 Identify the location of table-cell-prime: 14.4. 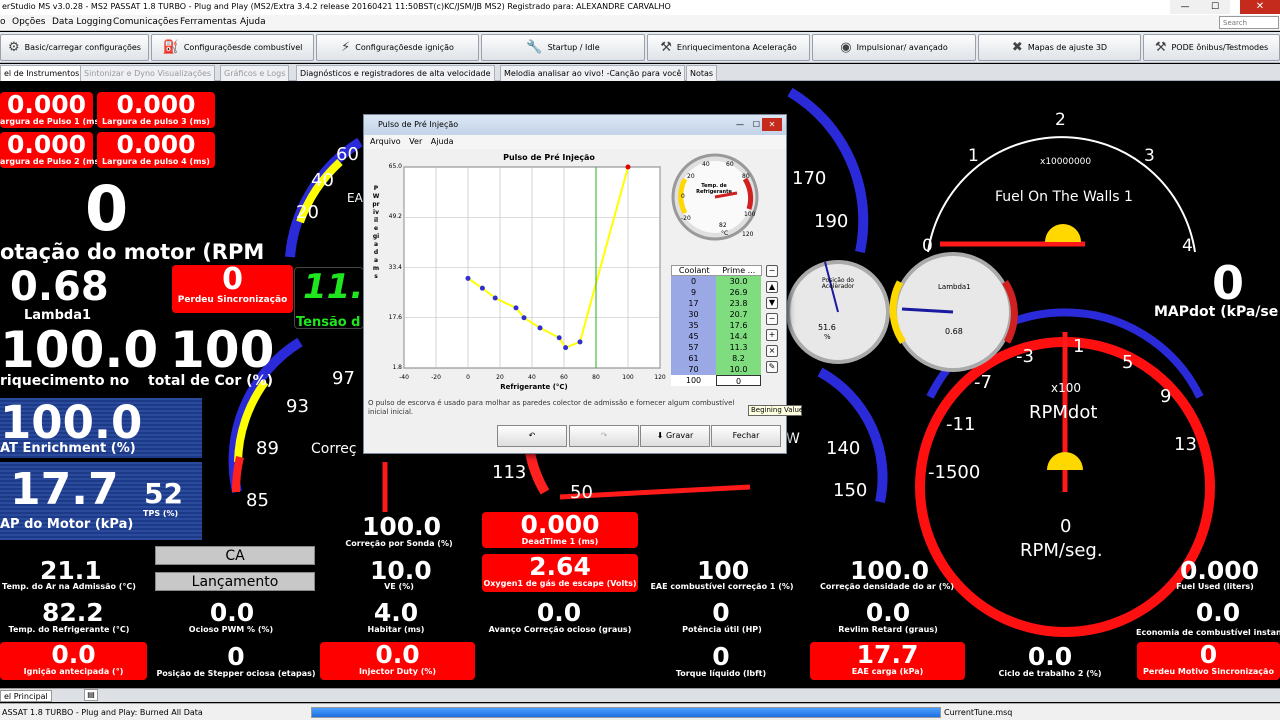
(738, 336).